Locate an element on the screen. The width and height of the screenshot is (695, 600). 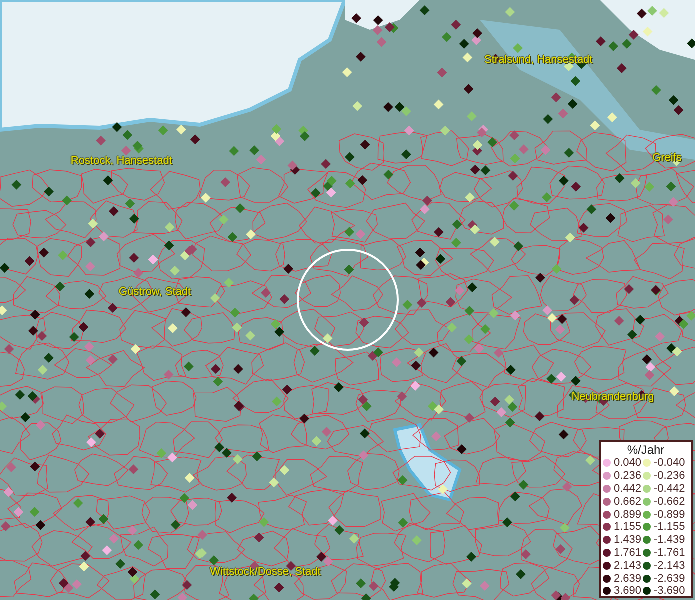
legend-value: -1.155 is located at coordinates (670, 527).